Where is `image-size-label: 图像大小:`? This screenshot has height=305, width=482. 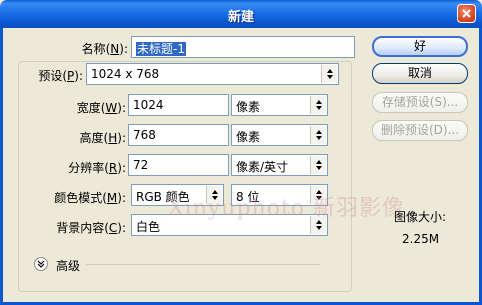 image-size-label: 图像大小: is located at coordinates (420, 217).